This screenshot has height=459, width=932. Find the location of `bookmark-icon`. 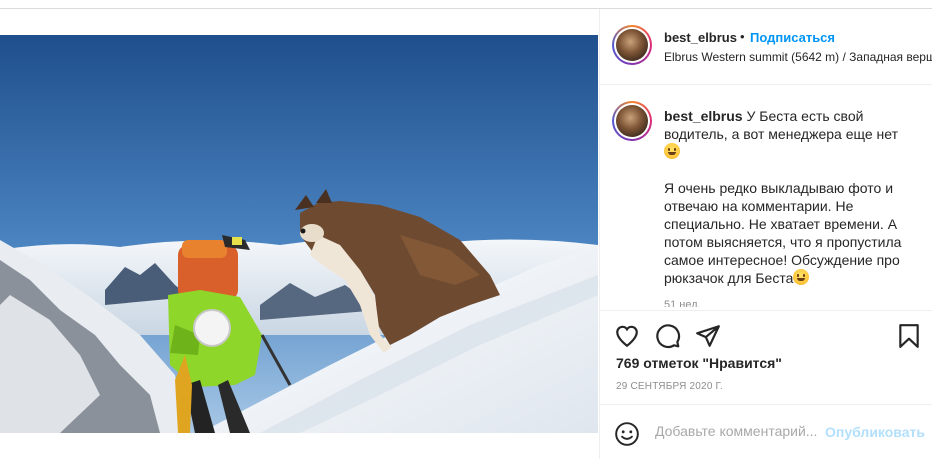

bookmark-icon is located at coordinates (909, 336).